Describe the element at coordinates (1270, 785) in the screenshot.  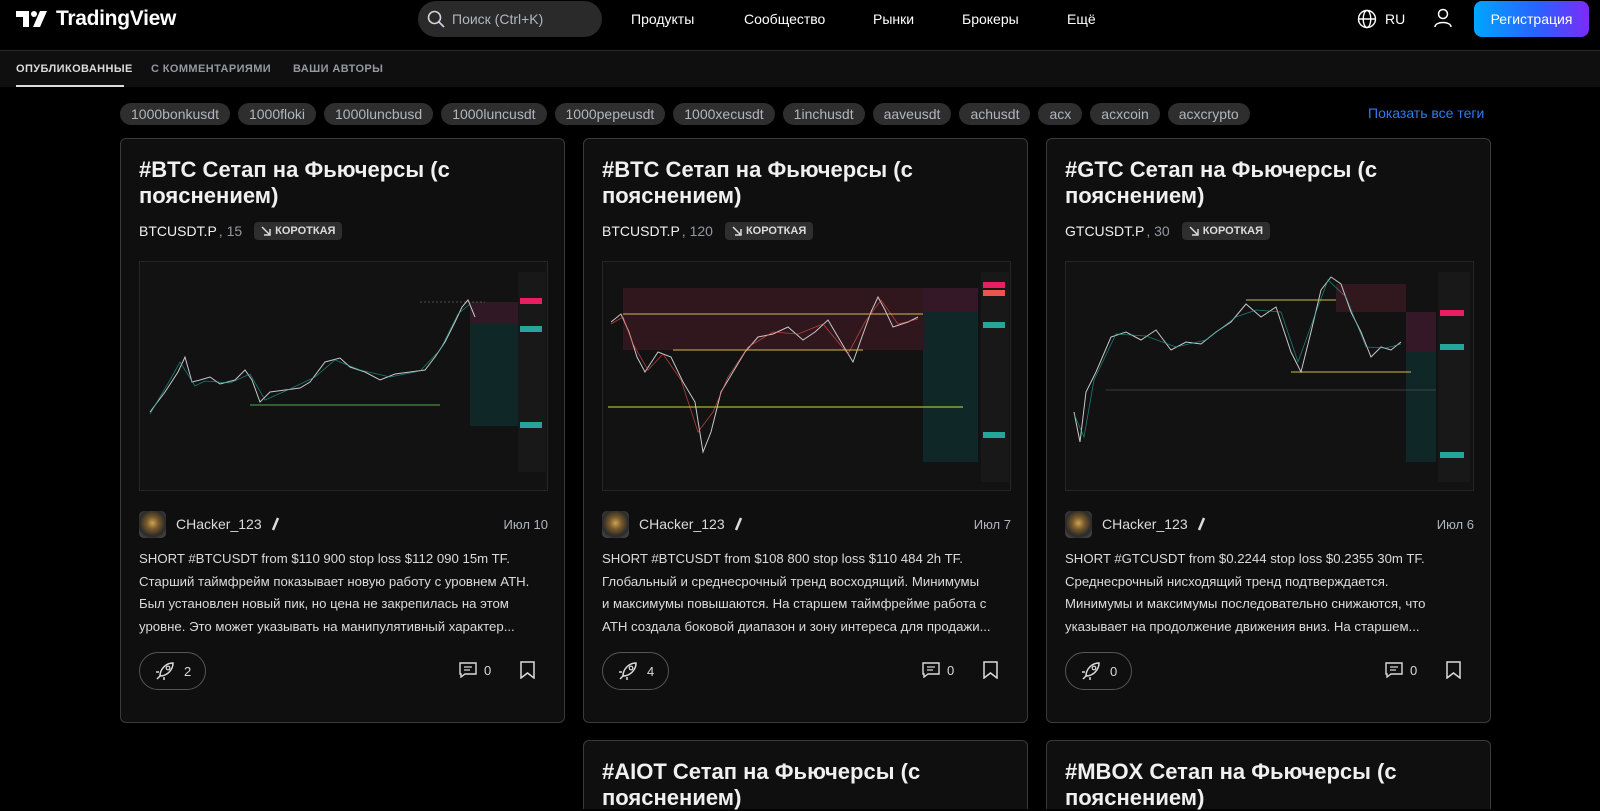
I see `idea-title: #MBOX Сетап на Фьючерсы (с пояснением)` at that location.